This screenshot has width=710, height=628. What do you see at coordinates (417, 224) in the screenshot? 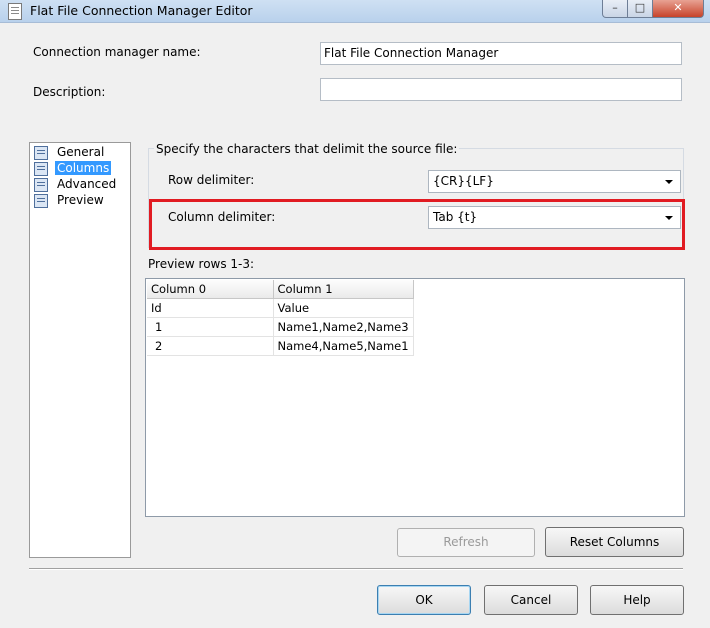
I see `column-delimiter-highlight` at bounding box center [417, 224].